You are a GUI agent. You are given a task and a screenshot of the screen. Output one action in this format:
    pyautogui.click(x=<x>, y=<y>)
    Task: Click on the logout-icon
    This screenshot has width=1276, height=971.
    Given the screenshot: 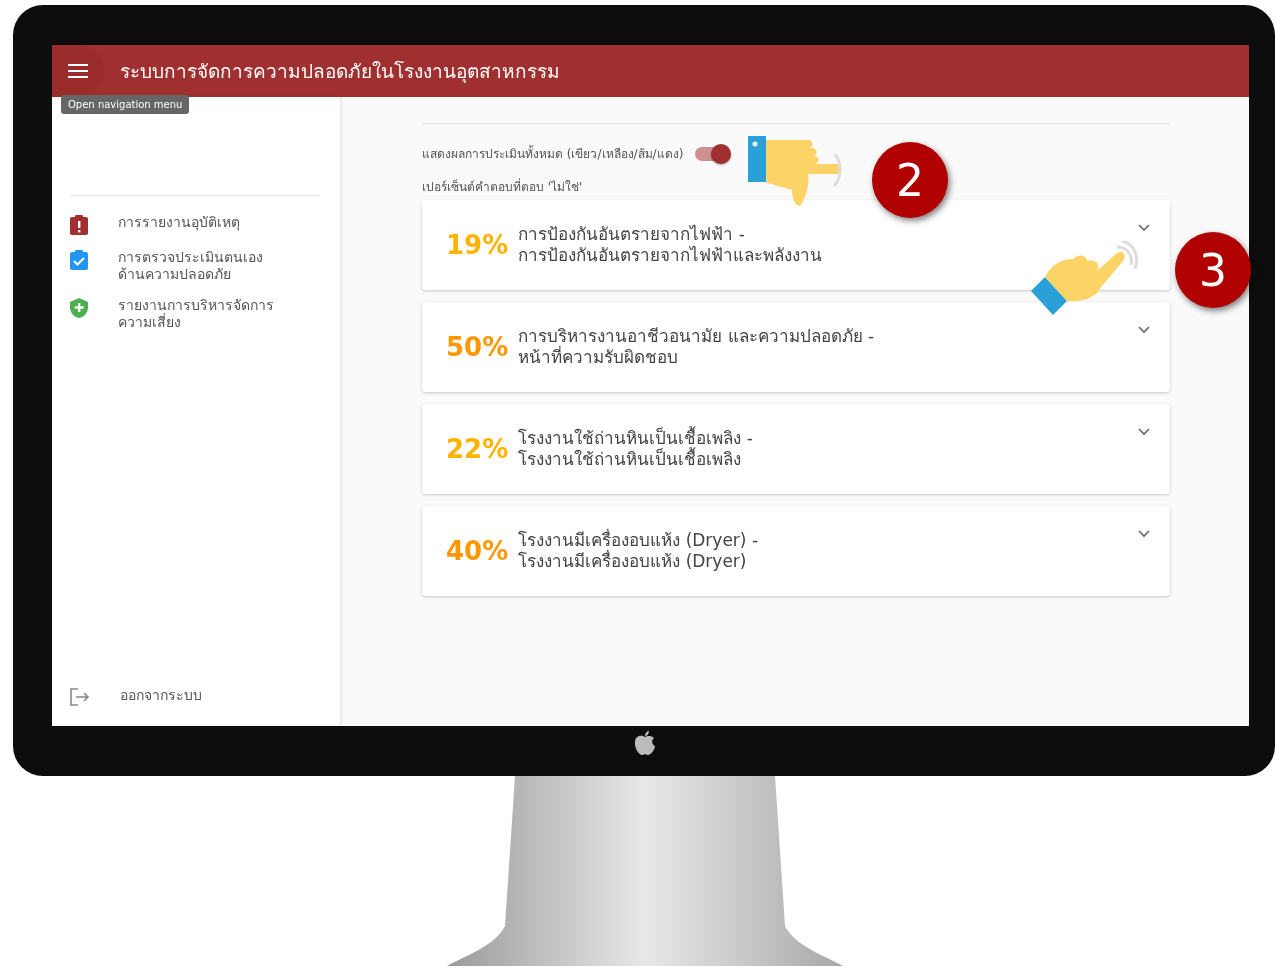 What is the action you would take?
    pyautogui.click(x=80, y=697)
    